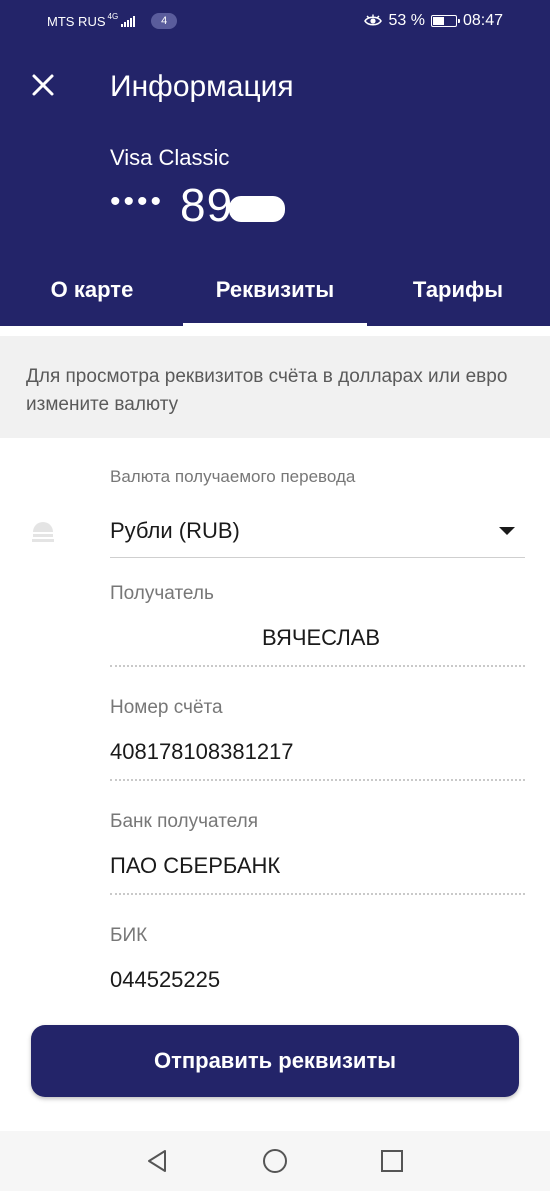 This screenshot has height=1191, width=550. Describe the element at coordinates (317, 557) in the screenshot. I see `currency-underline` at that location.